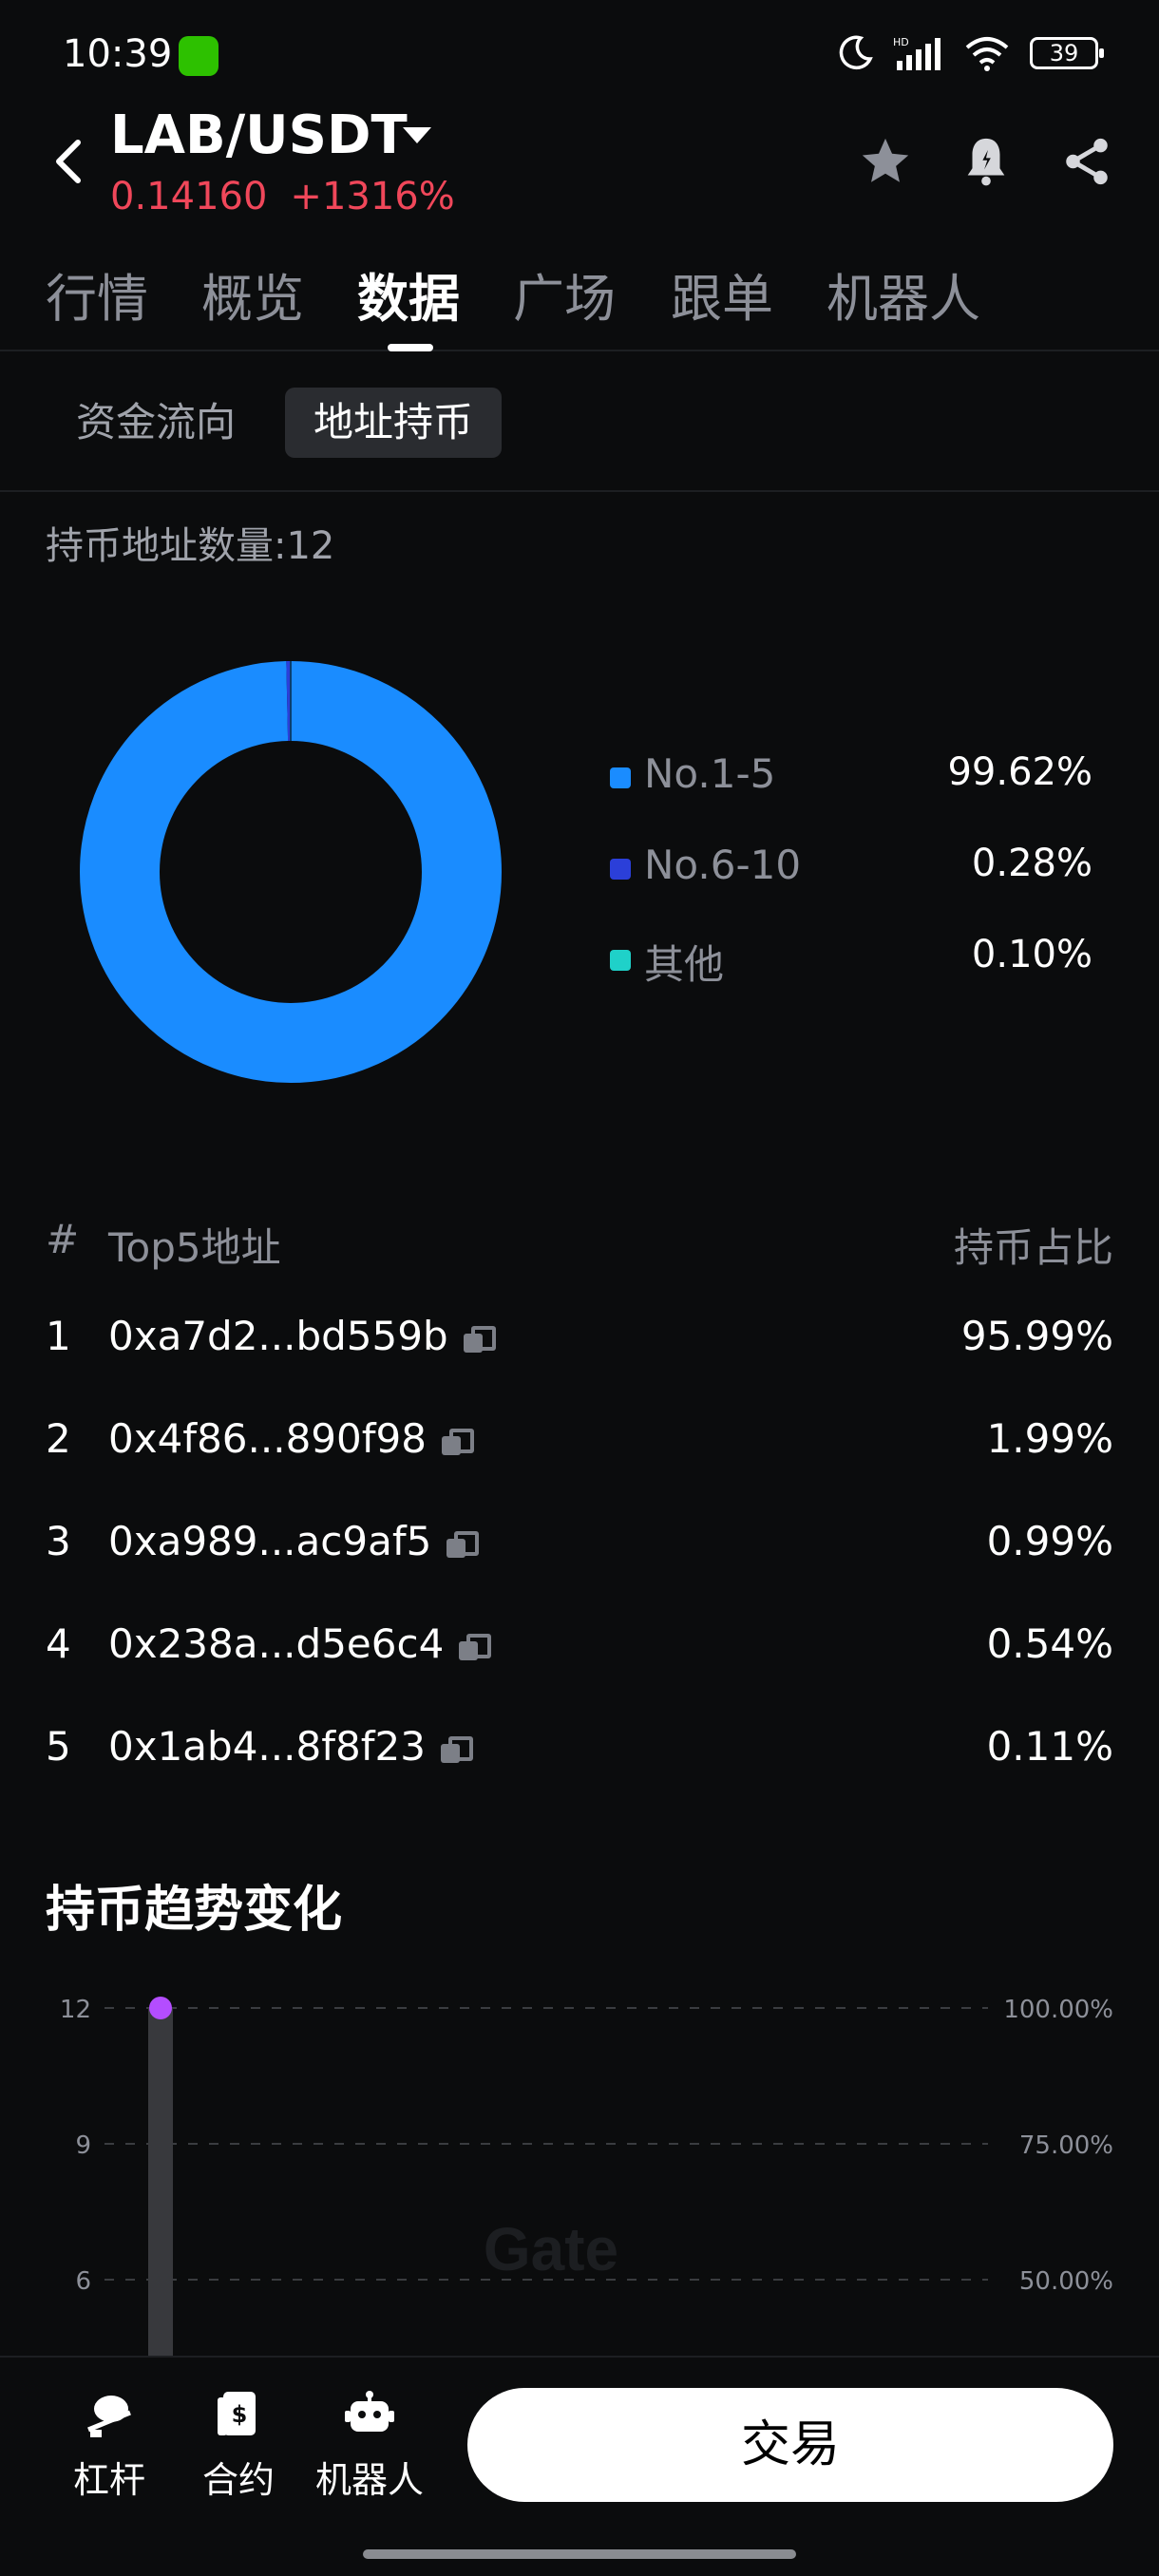 This screenshot has width=1159, height=2576. I want to click on row-share: 0.11%, so click(1049, 1746).